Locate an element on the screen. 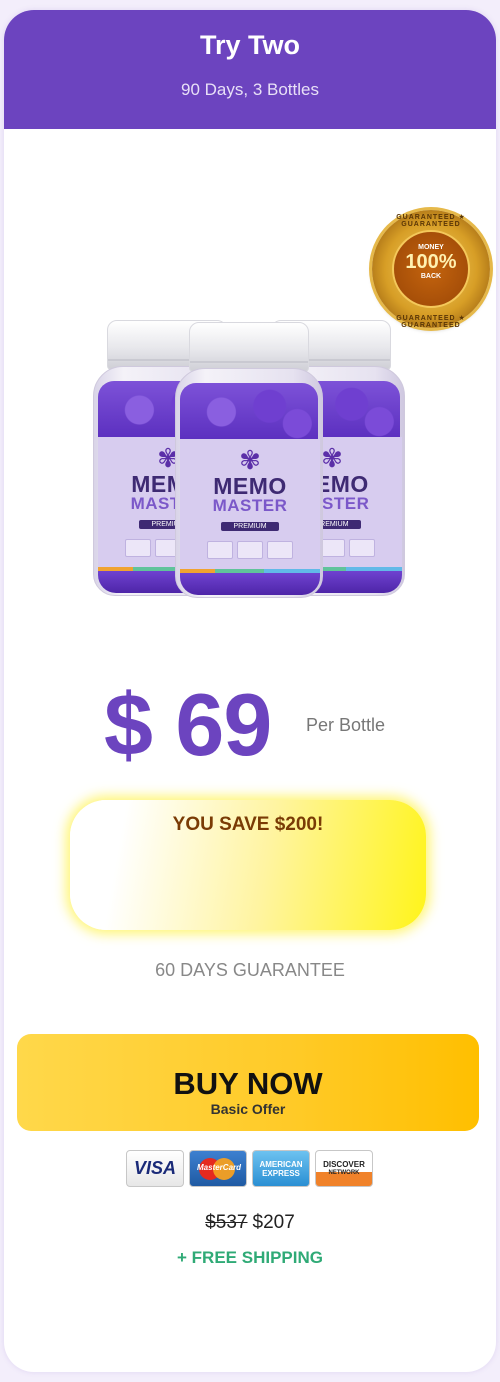 This screenshot has height=1382, width=500. price-unit: Per Bottle is located at coordinates (346, 725).